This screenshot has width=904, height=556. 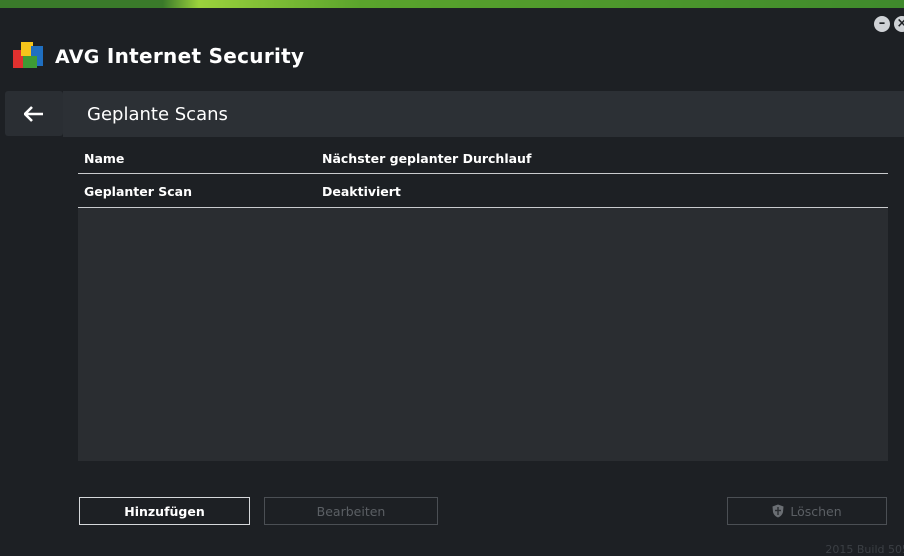 I want to click on brand-mark: AVG, so click(x=77, y=57).